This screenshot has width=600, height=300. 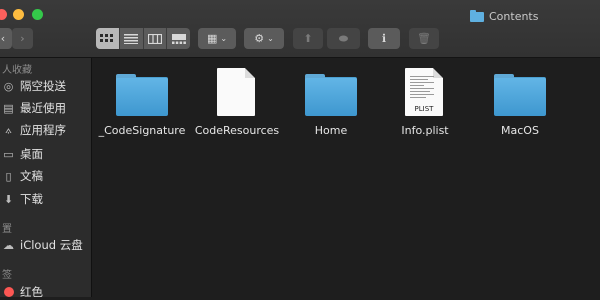 I want to click on sidebar-item-airdrop: ◎ 隔空投送, so click(x=34, y=86).